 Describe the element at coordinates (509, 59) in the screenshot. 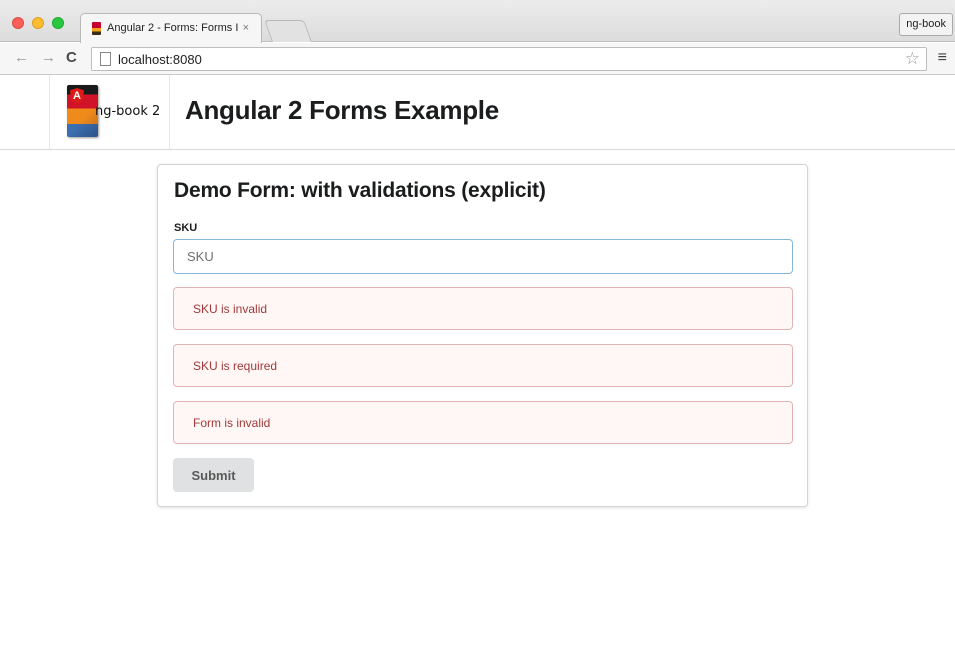

I see `address-bar: localhost:8080 ☆` at that location.